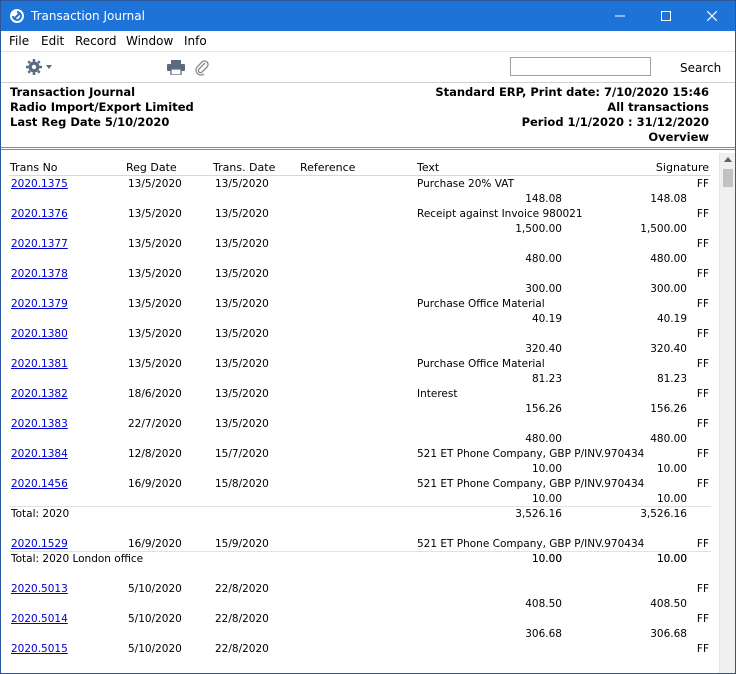 This screenshot has width=736, height=674. What do you see at coordinates (244, 167) in the screenshot?
I see `col-trans-date: Trans. Date` at bounding box center [244, 167].